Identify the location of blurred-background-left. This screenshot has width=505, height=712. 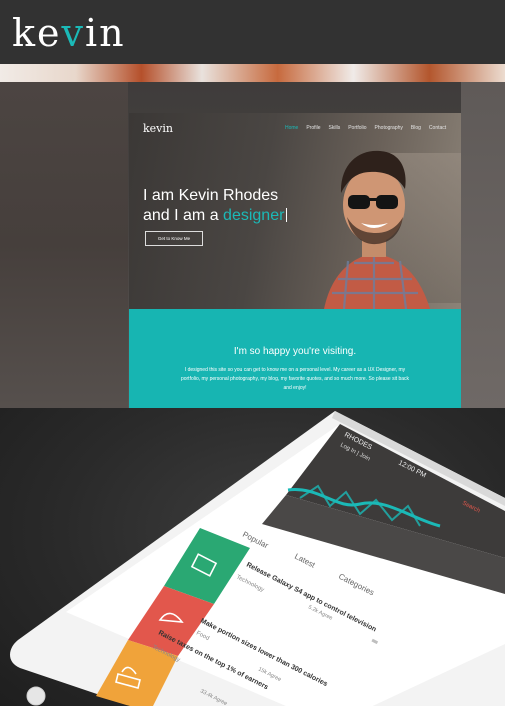
(64, 245).